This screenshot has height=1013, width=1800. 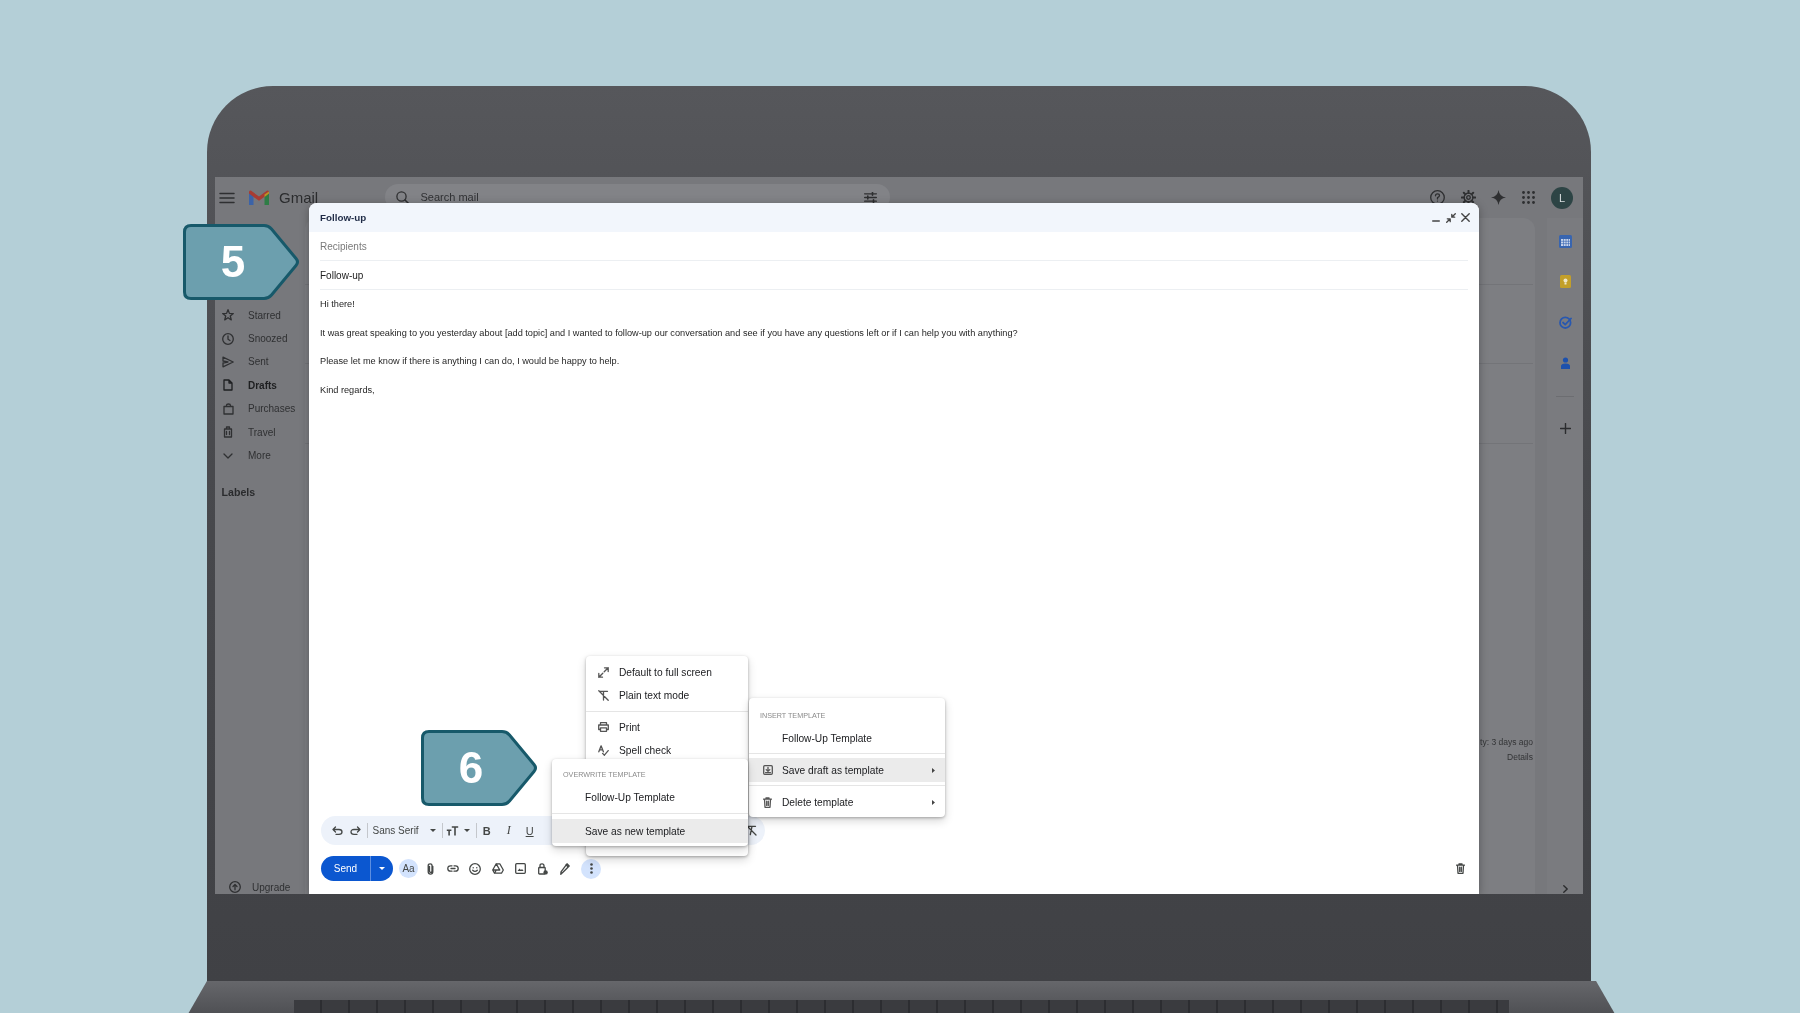 I want to click on menu-item: Delete template, so click(x=847, y=802).